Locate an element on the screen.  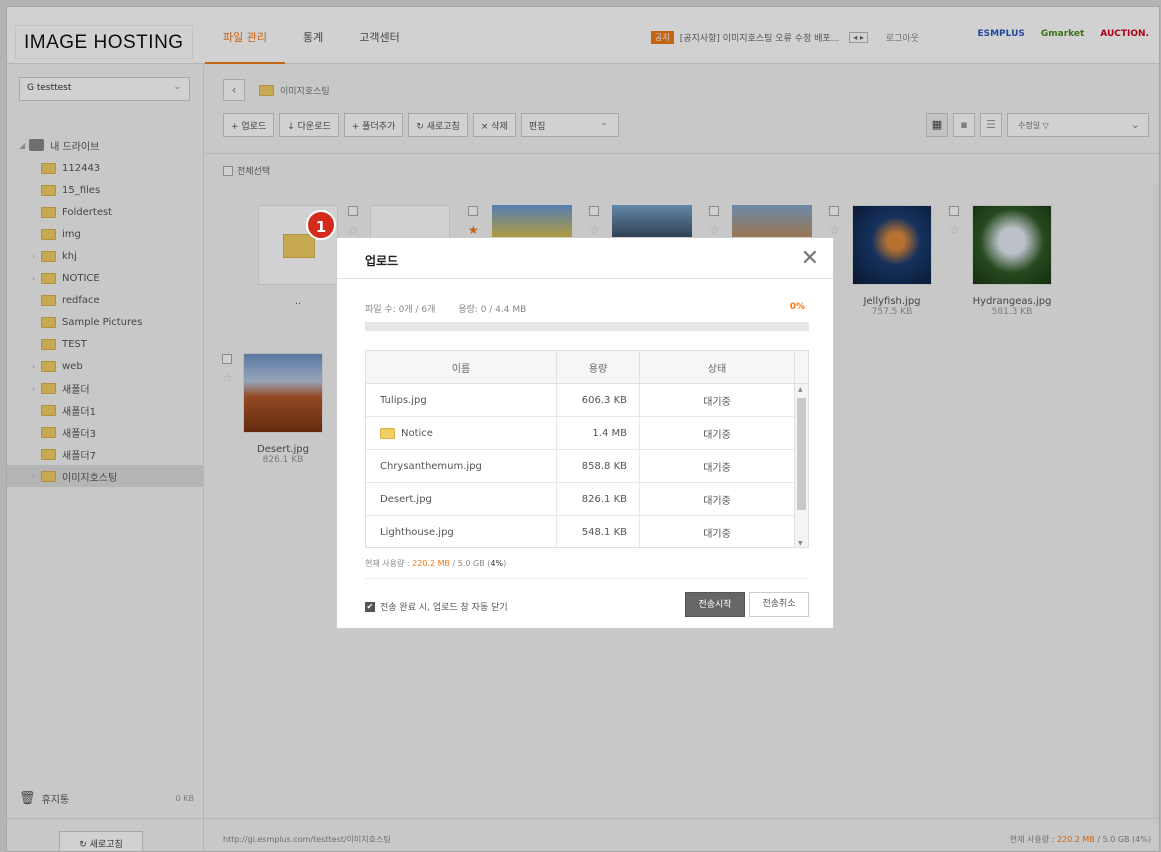
auto-close-checkbox: ✔ is located at coordinates (370, 606).